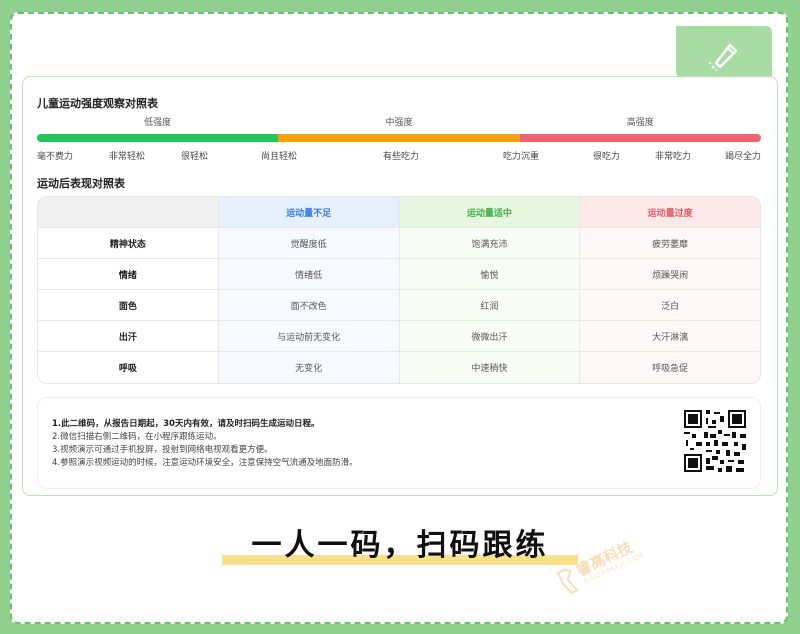 The width and height of the screenshot is (800, 634). Describe the element at coordinates (521, 157) in the screenshot. I see `tick-label: 吃力沉重` at that location.